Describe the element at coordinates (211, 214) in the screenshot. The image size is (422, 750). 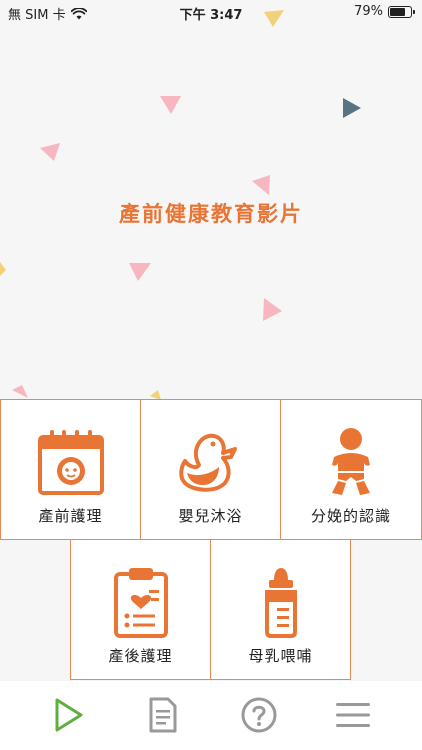
I see `page-title: 產前健康教育影片` at that location.